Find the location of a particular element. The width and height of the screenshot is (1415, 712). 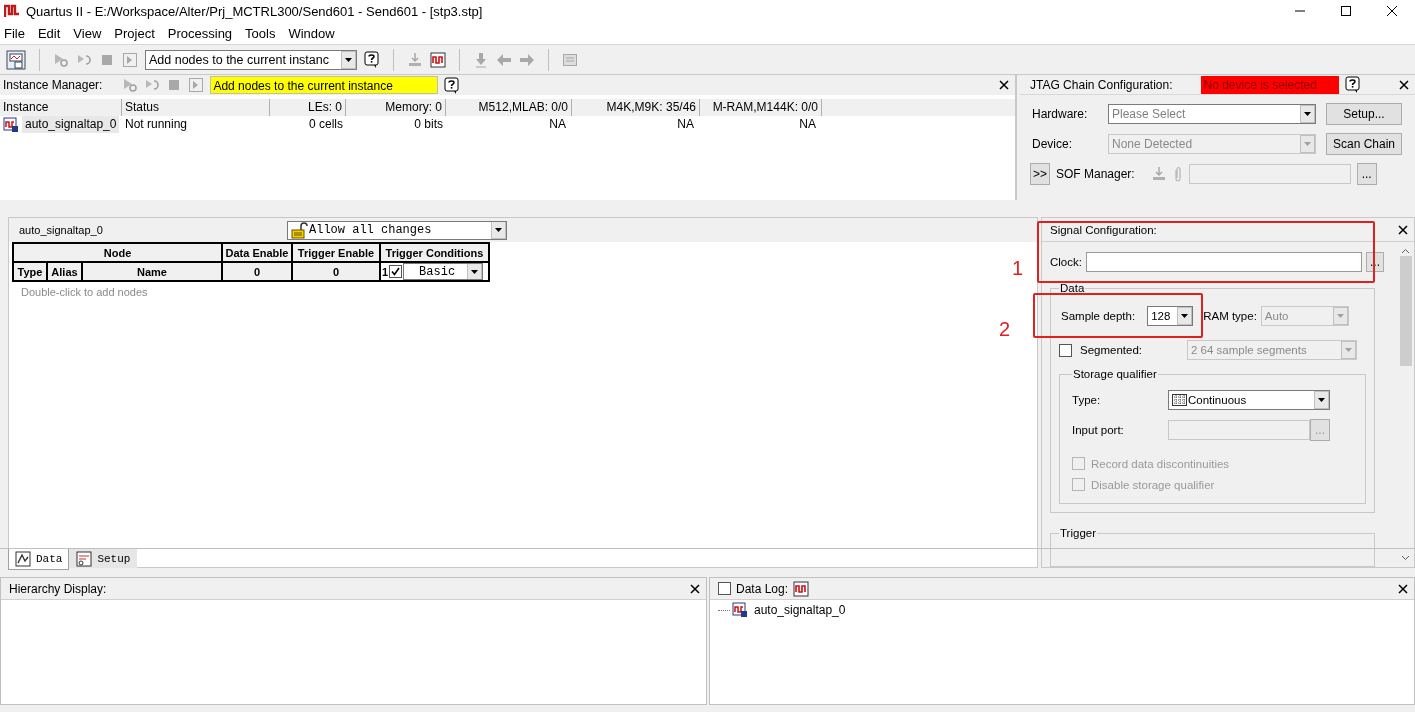

menu-item: View is located at coordinates (87, 33).